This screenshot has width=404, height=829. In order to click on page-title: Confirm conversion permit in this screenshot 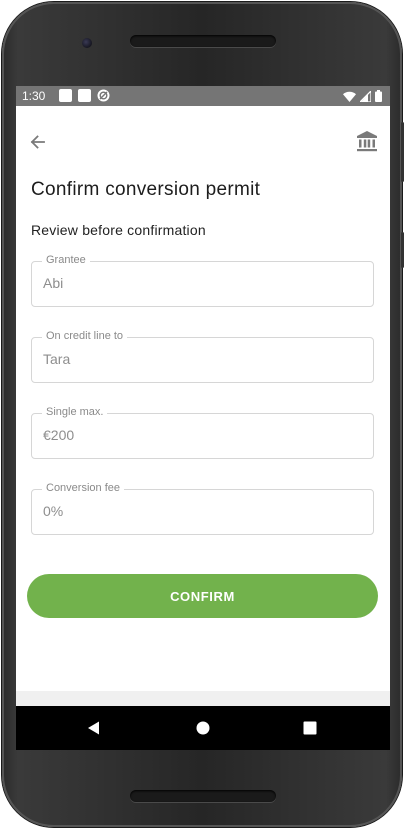, I will do `click(146, 189)`.